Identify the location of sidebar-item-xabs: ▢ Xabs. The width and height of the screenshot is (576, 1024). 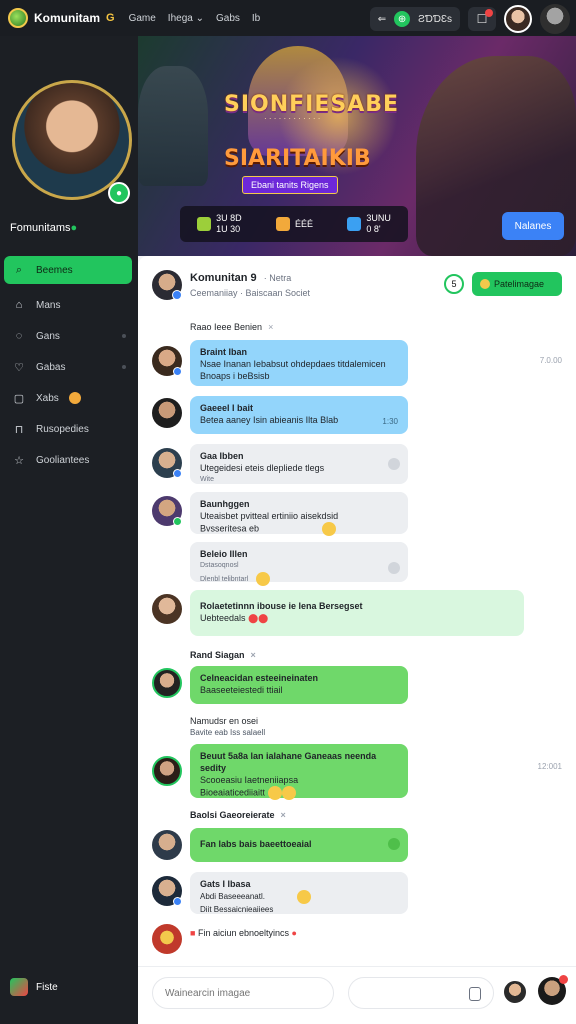
(68, 398).